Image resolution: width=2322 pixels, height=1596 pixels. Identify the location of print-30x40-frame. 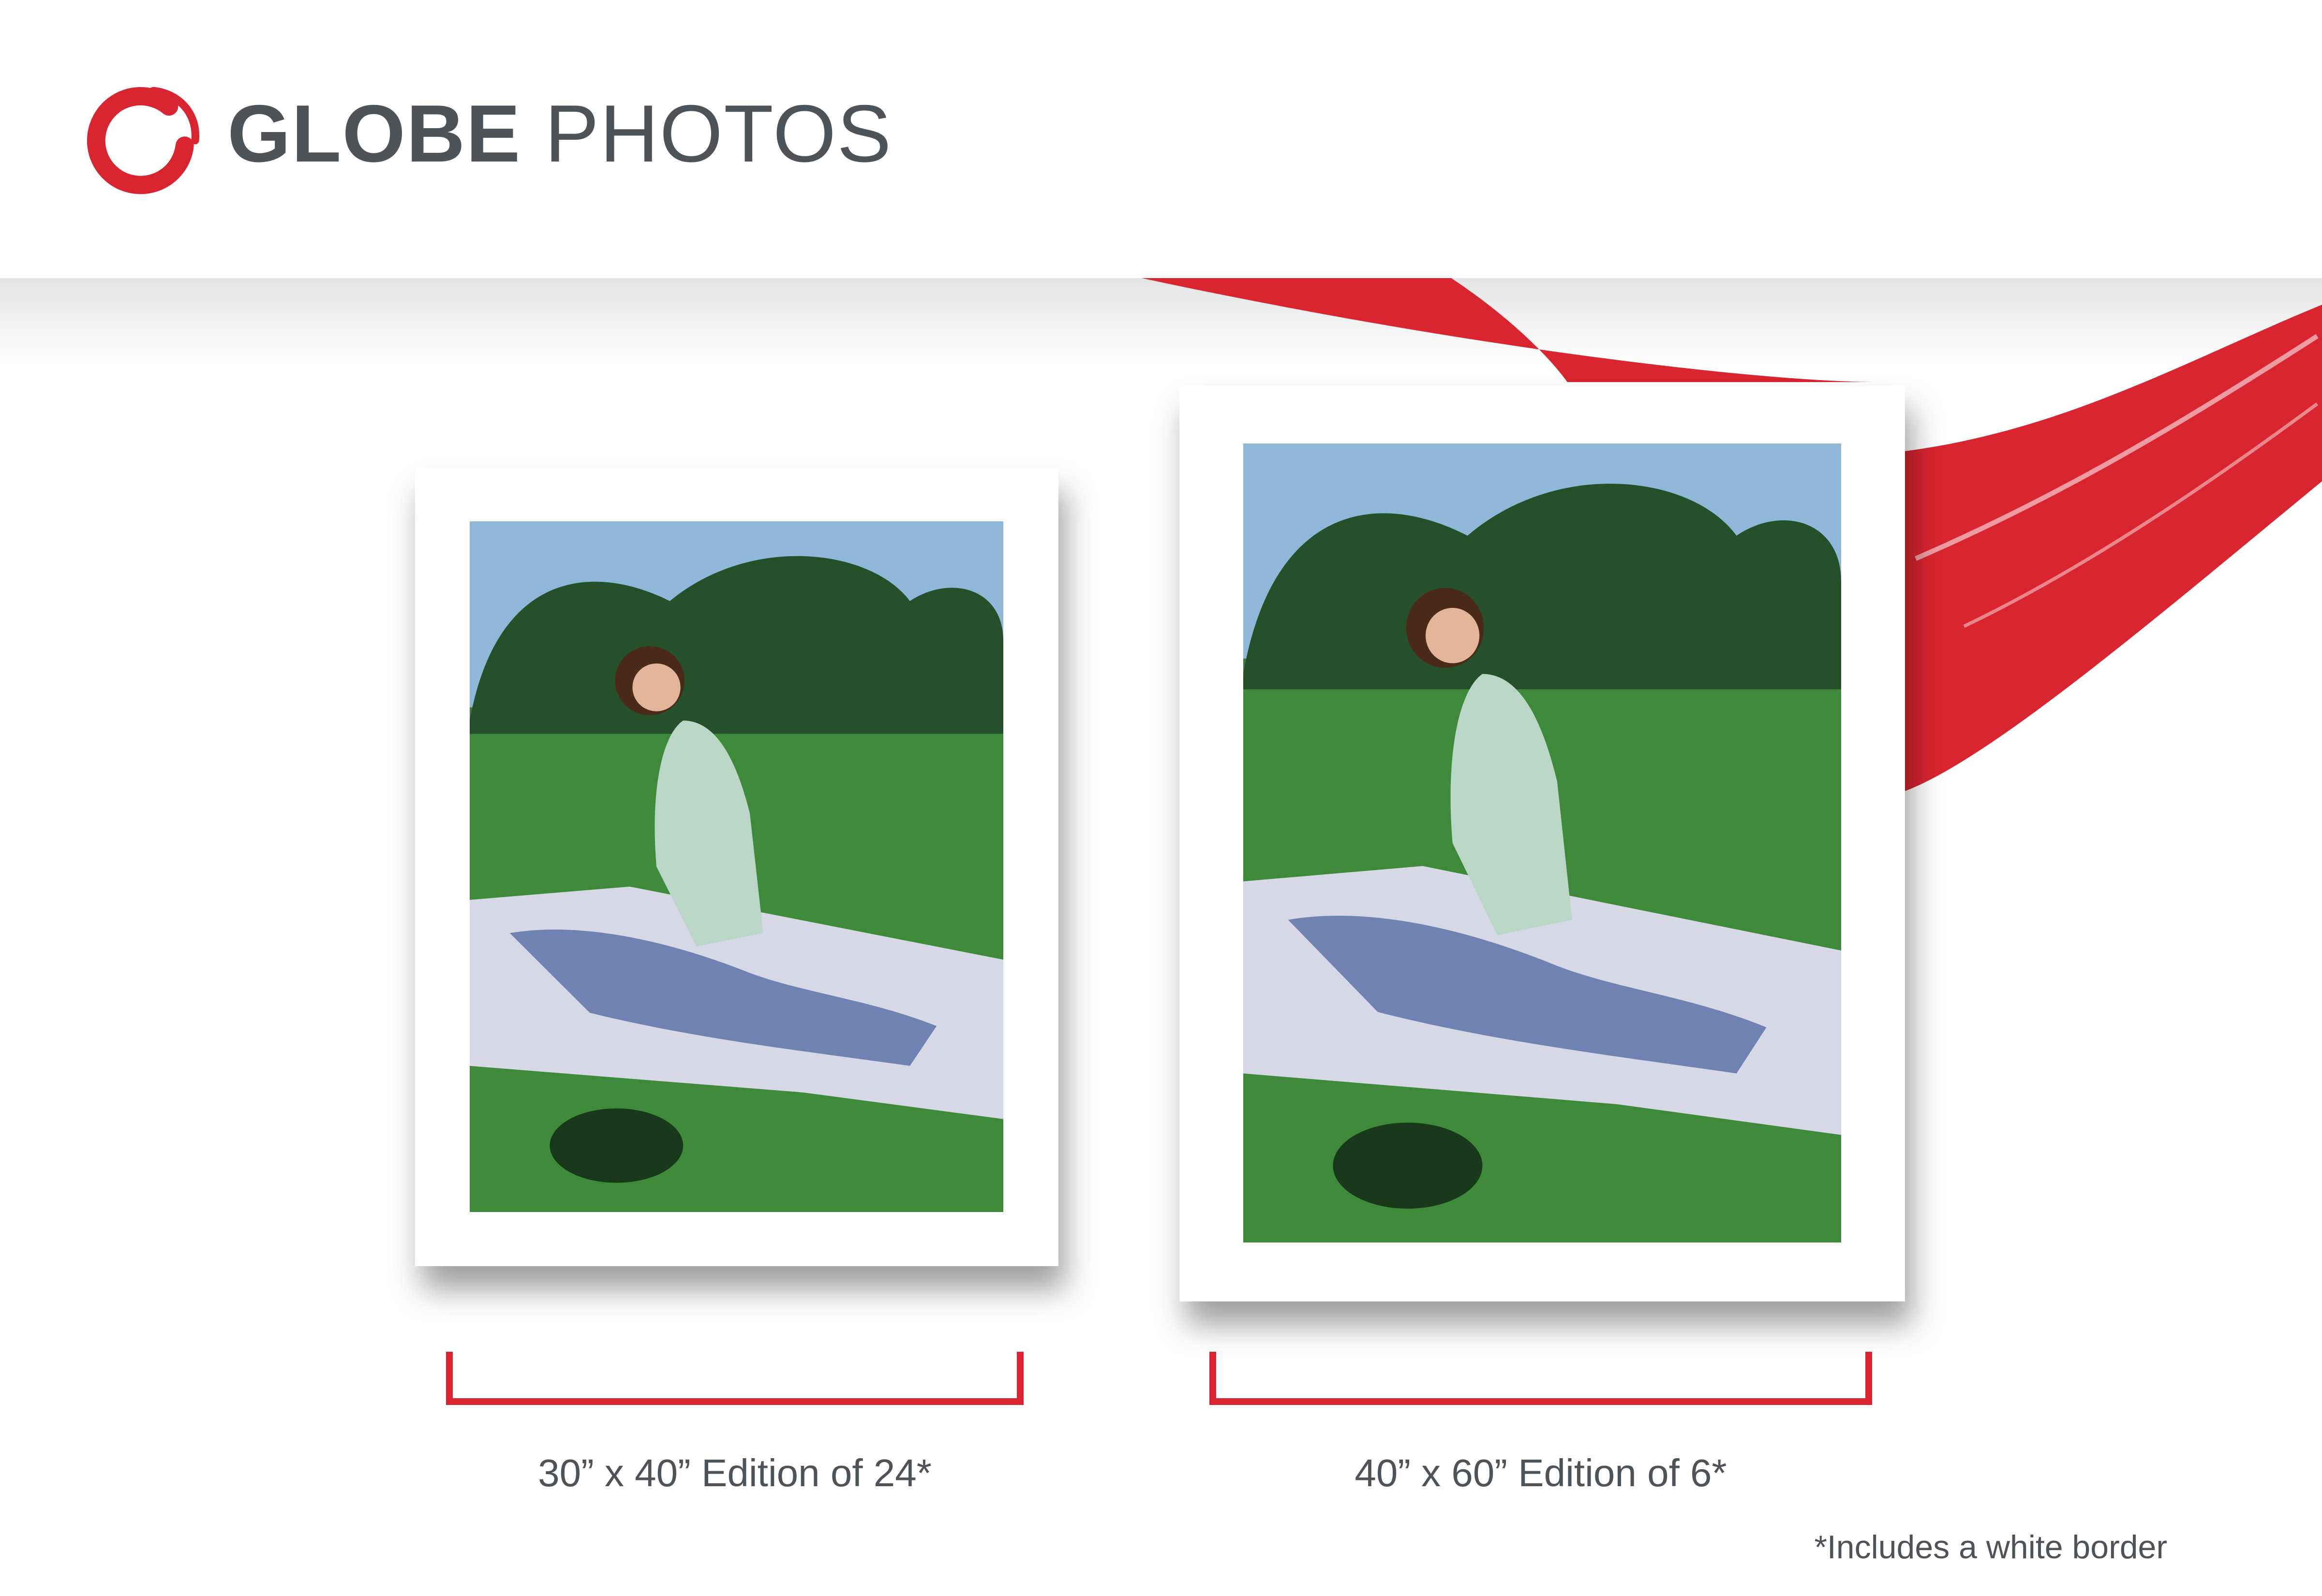
(736, 867).